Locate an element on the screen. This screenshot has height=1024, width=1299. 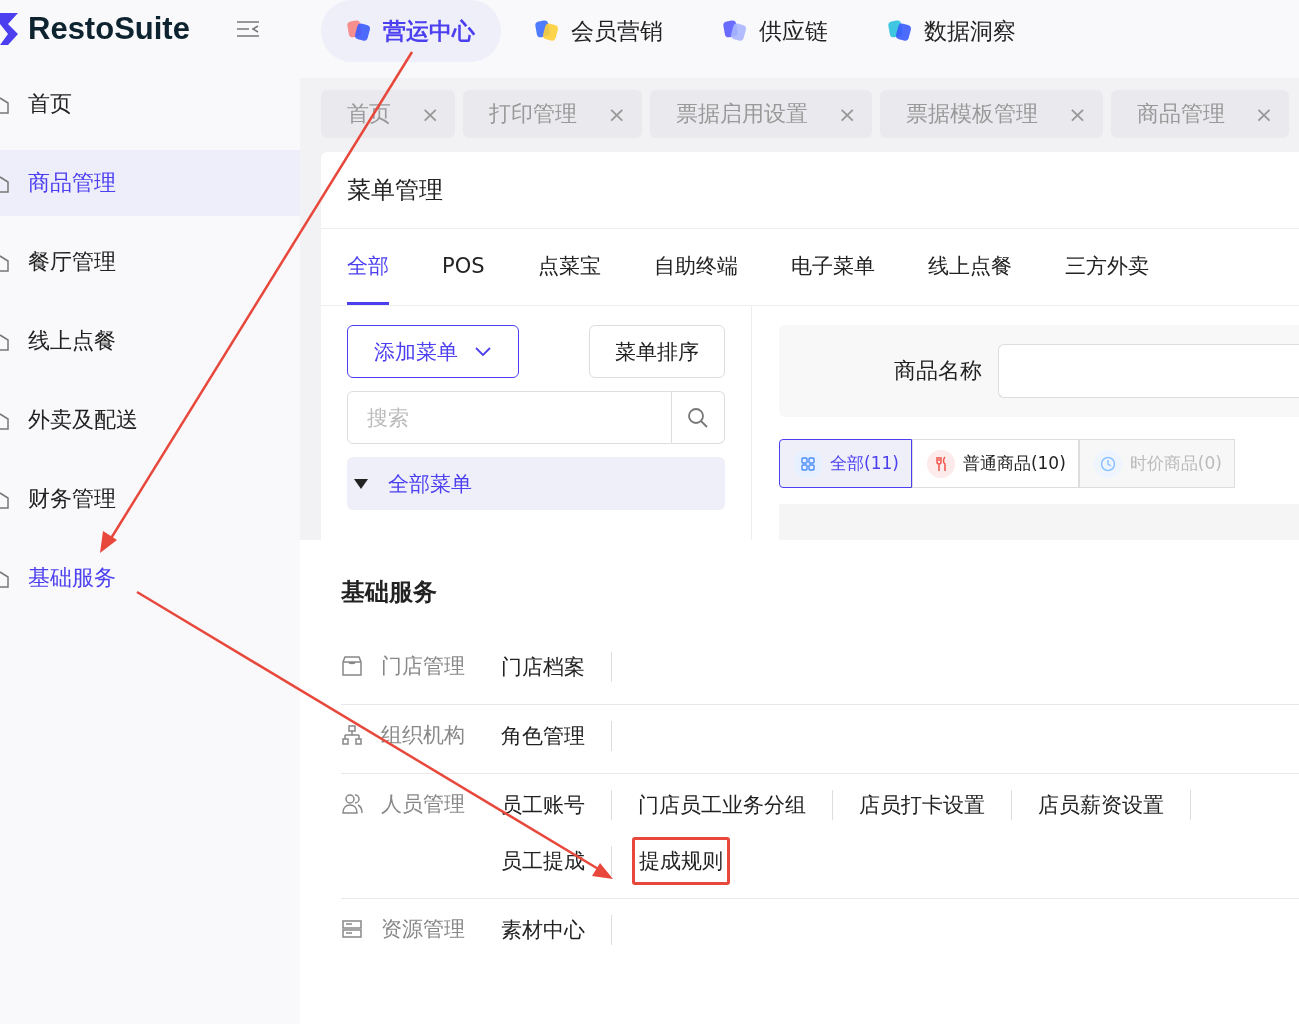
search-icon is located at coordinates (698, 417).